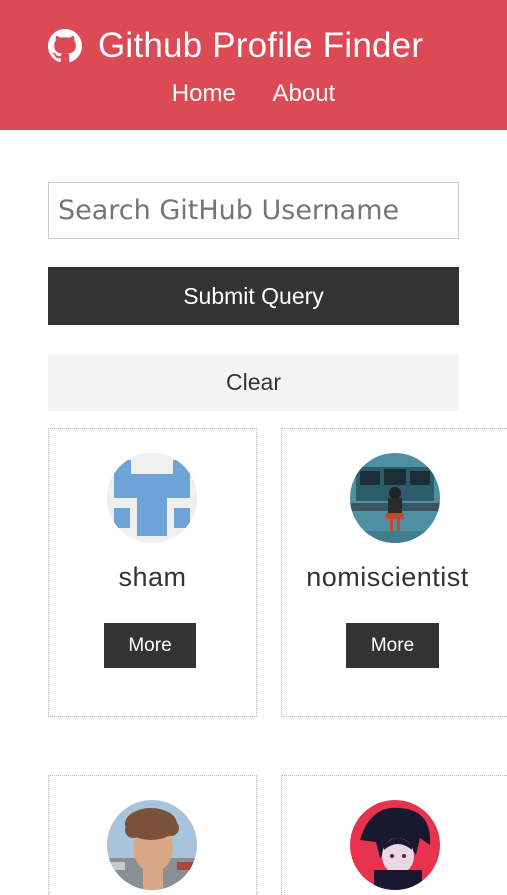 This screenshot has height=895, width=507. I want to click on navbar: Github Profile Finder Home About, so click(253, 65).